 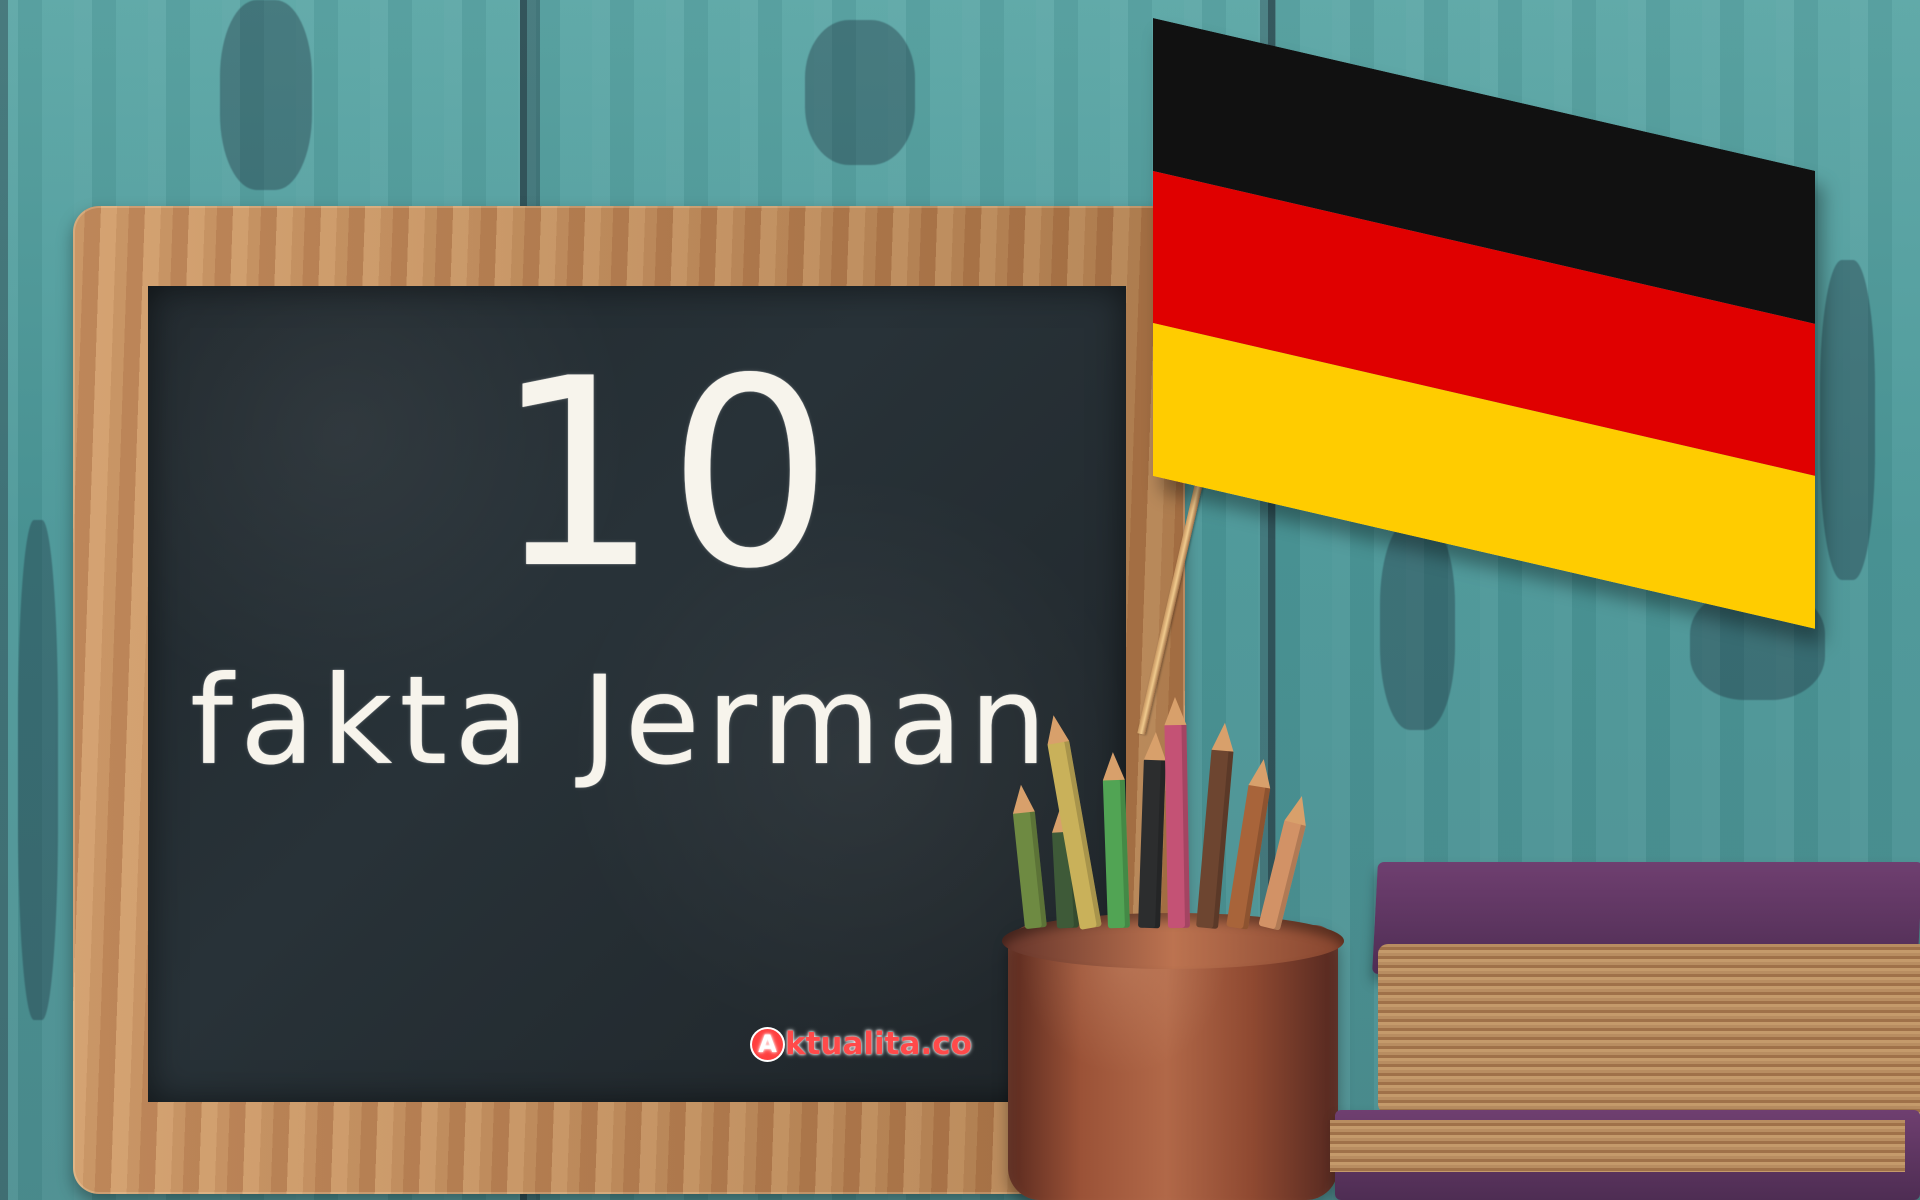 What do you see at coordinates (767, 1044) in the screenshot?
I see `watermark-logo-badge: A` at bounding box center [767, 1044].